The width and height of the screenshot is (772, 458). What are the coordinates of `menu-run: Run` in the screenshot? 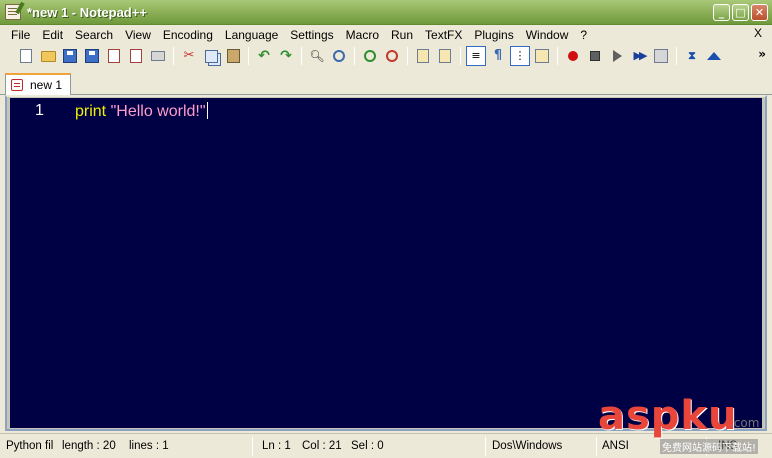 It's located at (402, 35).